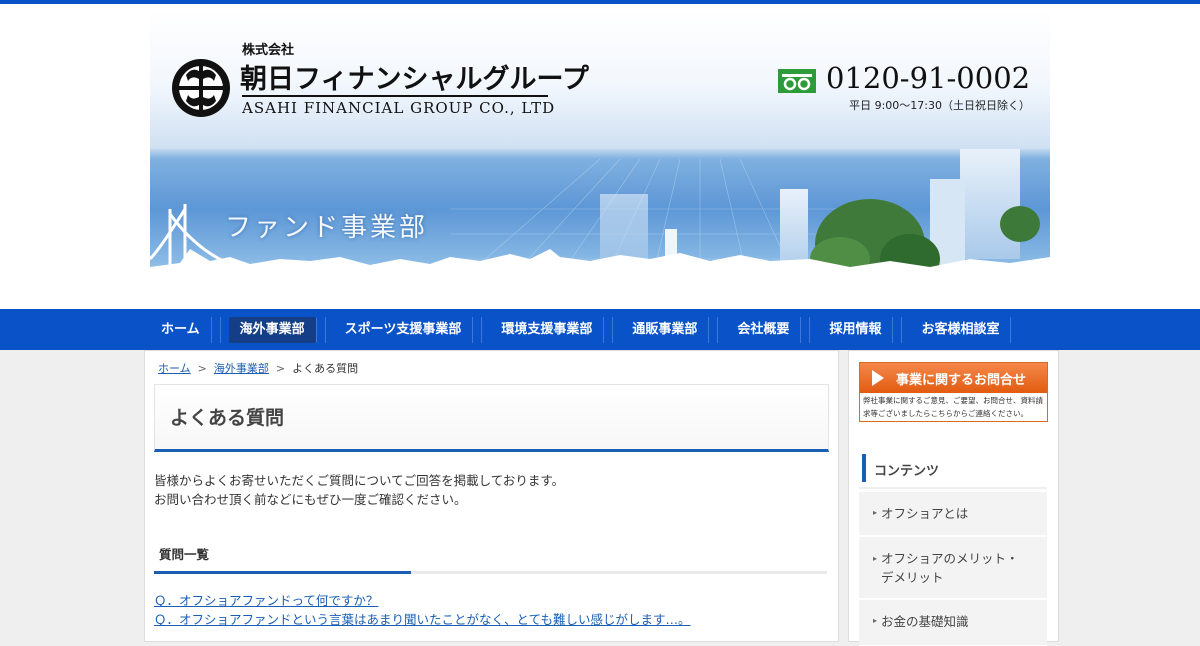 This screenshot has width=1200, height=646. Describe the element at coordinates (414, 76) in the screenshot. I see `company-name-jp: 朝日フィナンシャルグループ` at that location.